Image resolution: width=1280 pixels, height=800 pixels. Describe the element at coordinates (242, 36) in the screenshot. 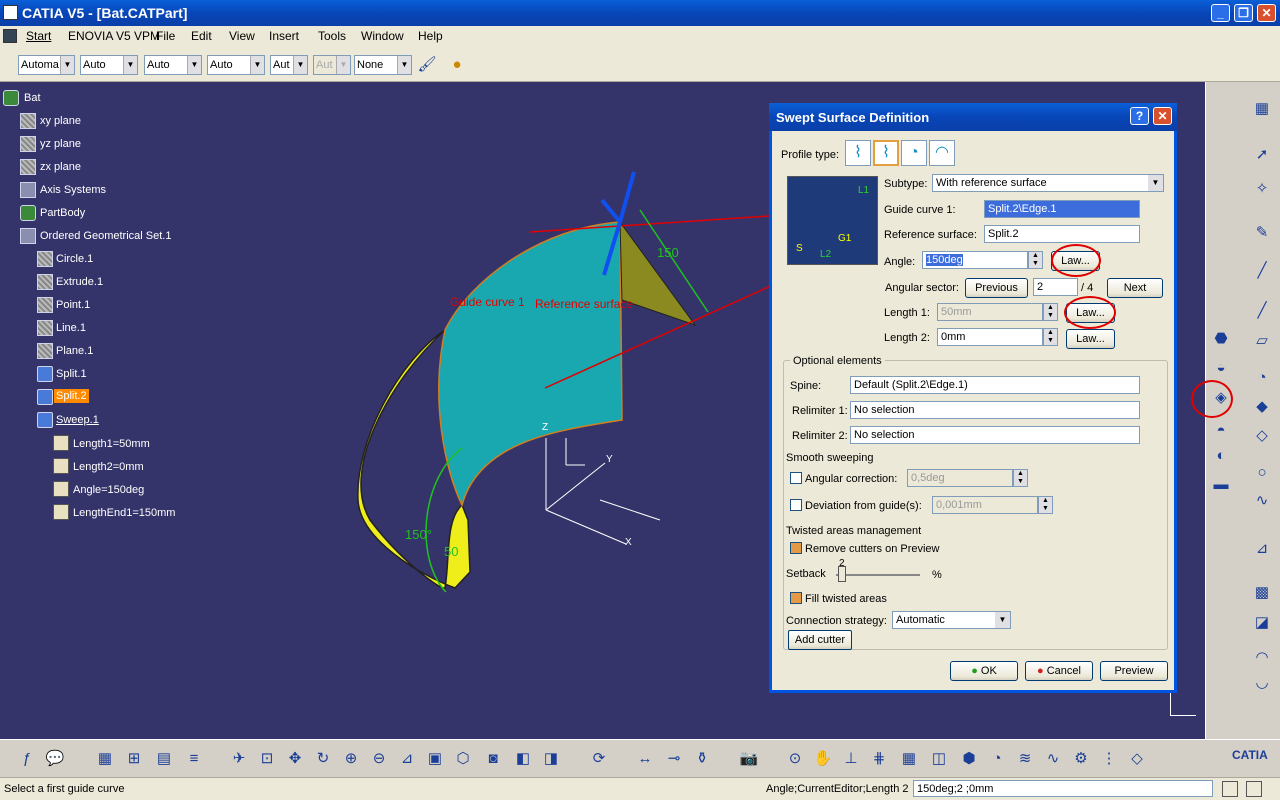

I see `menu-view: View` at that location.